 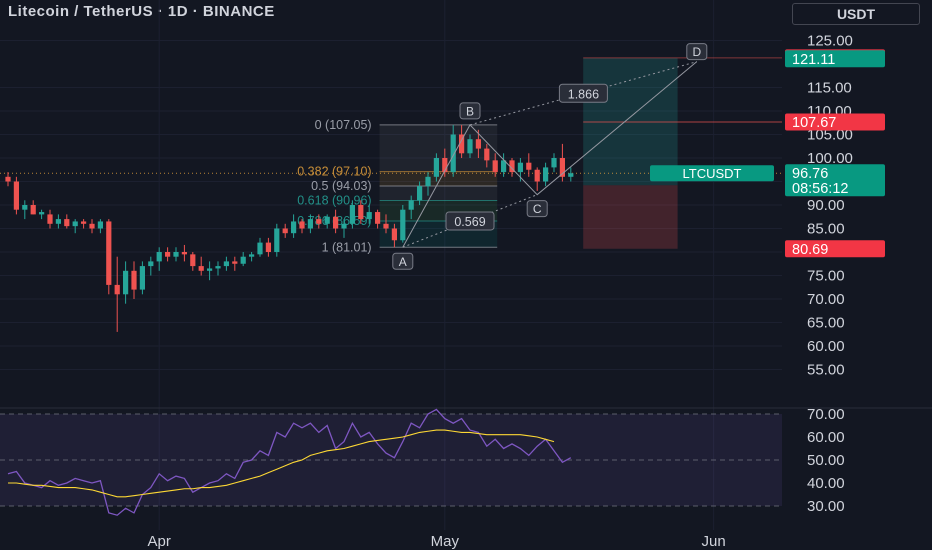 I want to click on price-tick-label: 65.00, so click(x=826, y=323).